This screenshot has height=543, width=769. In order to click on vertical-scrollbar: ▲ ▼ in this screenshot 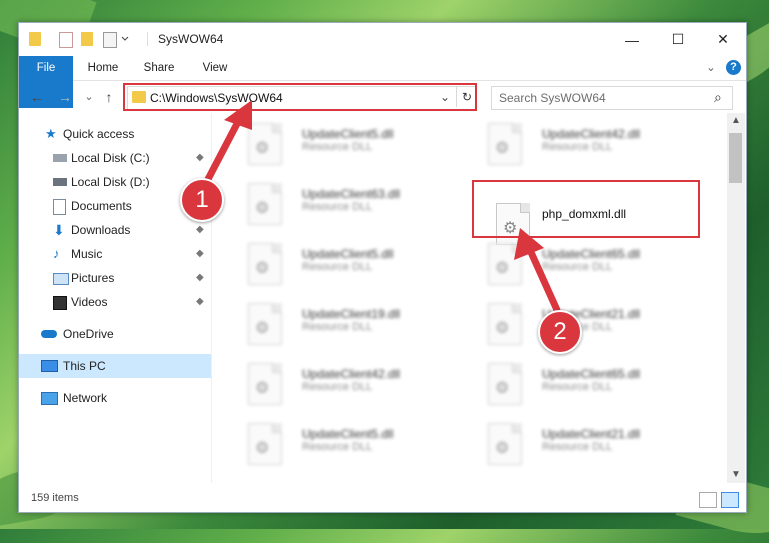, I will do `click(736, 298)`.